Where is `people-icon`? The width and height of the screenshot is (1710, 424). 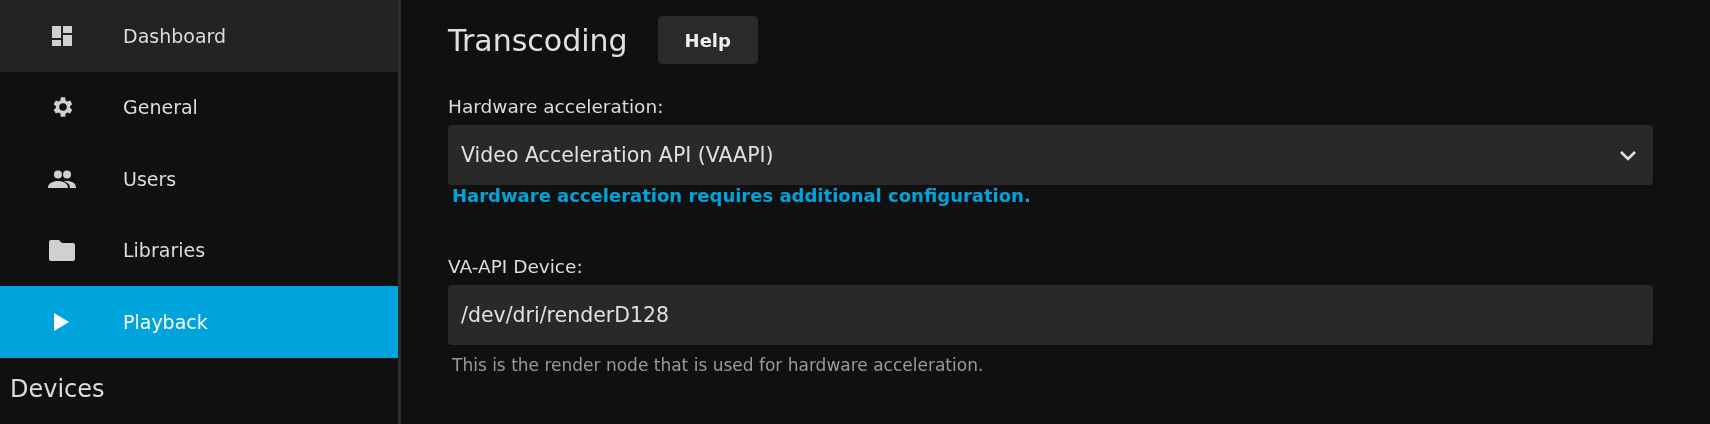
people-icon is located at coordinates (61, 178).